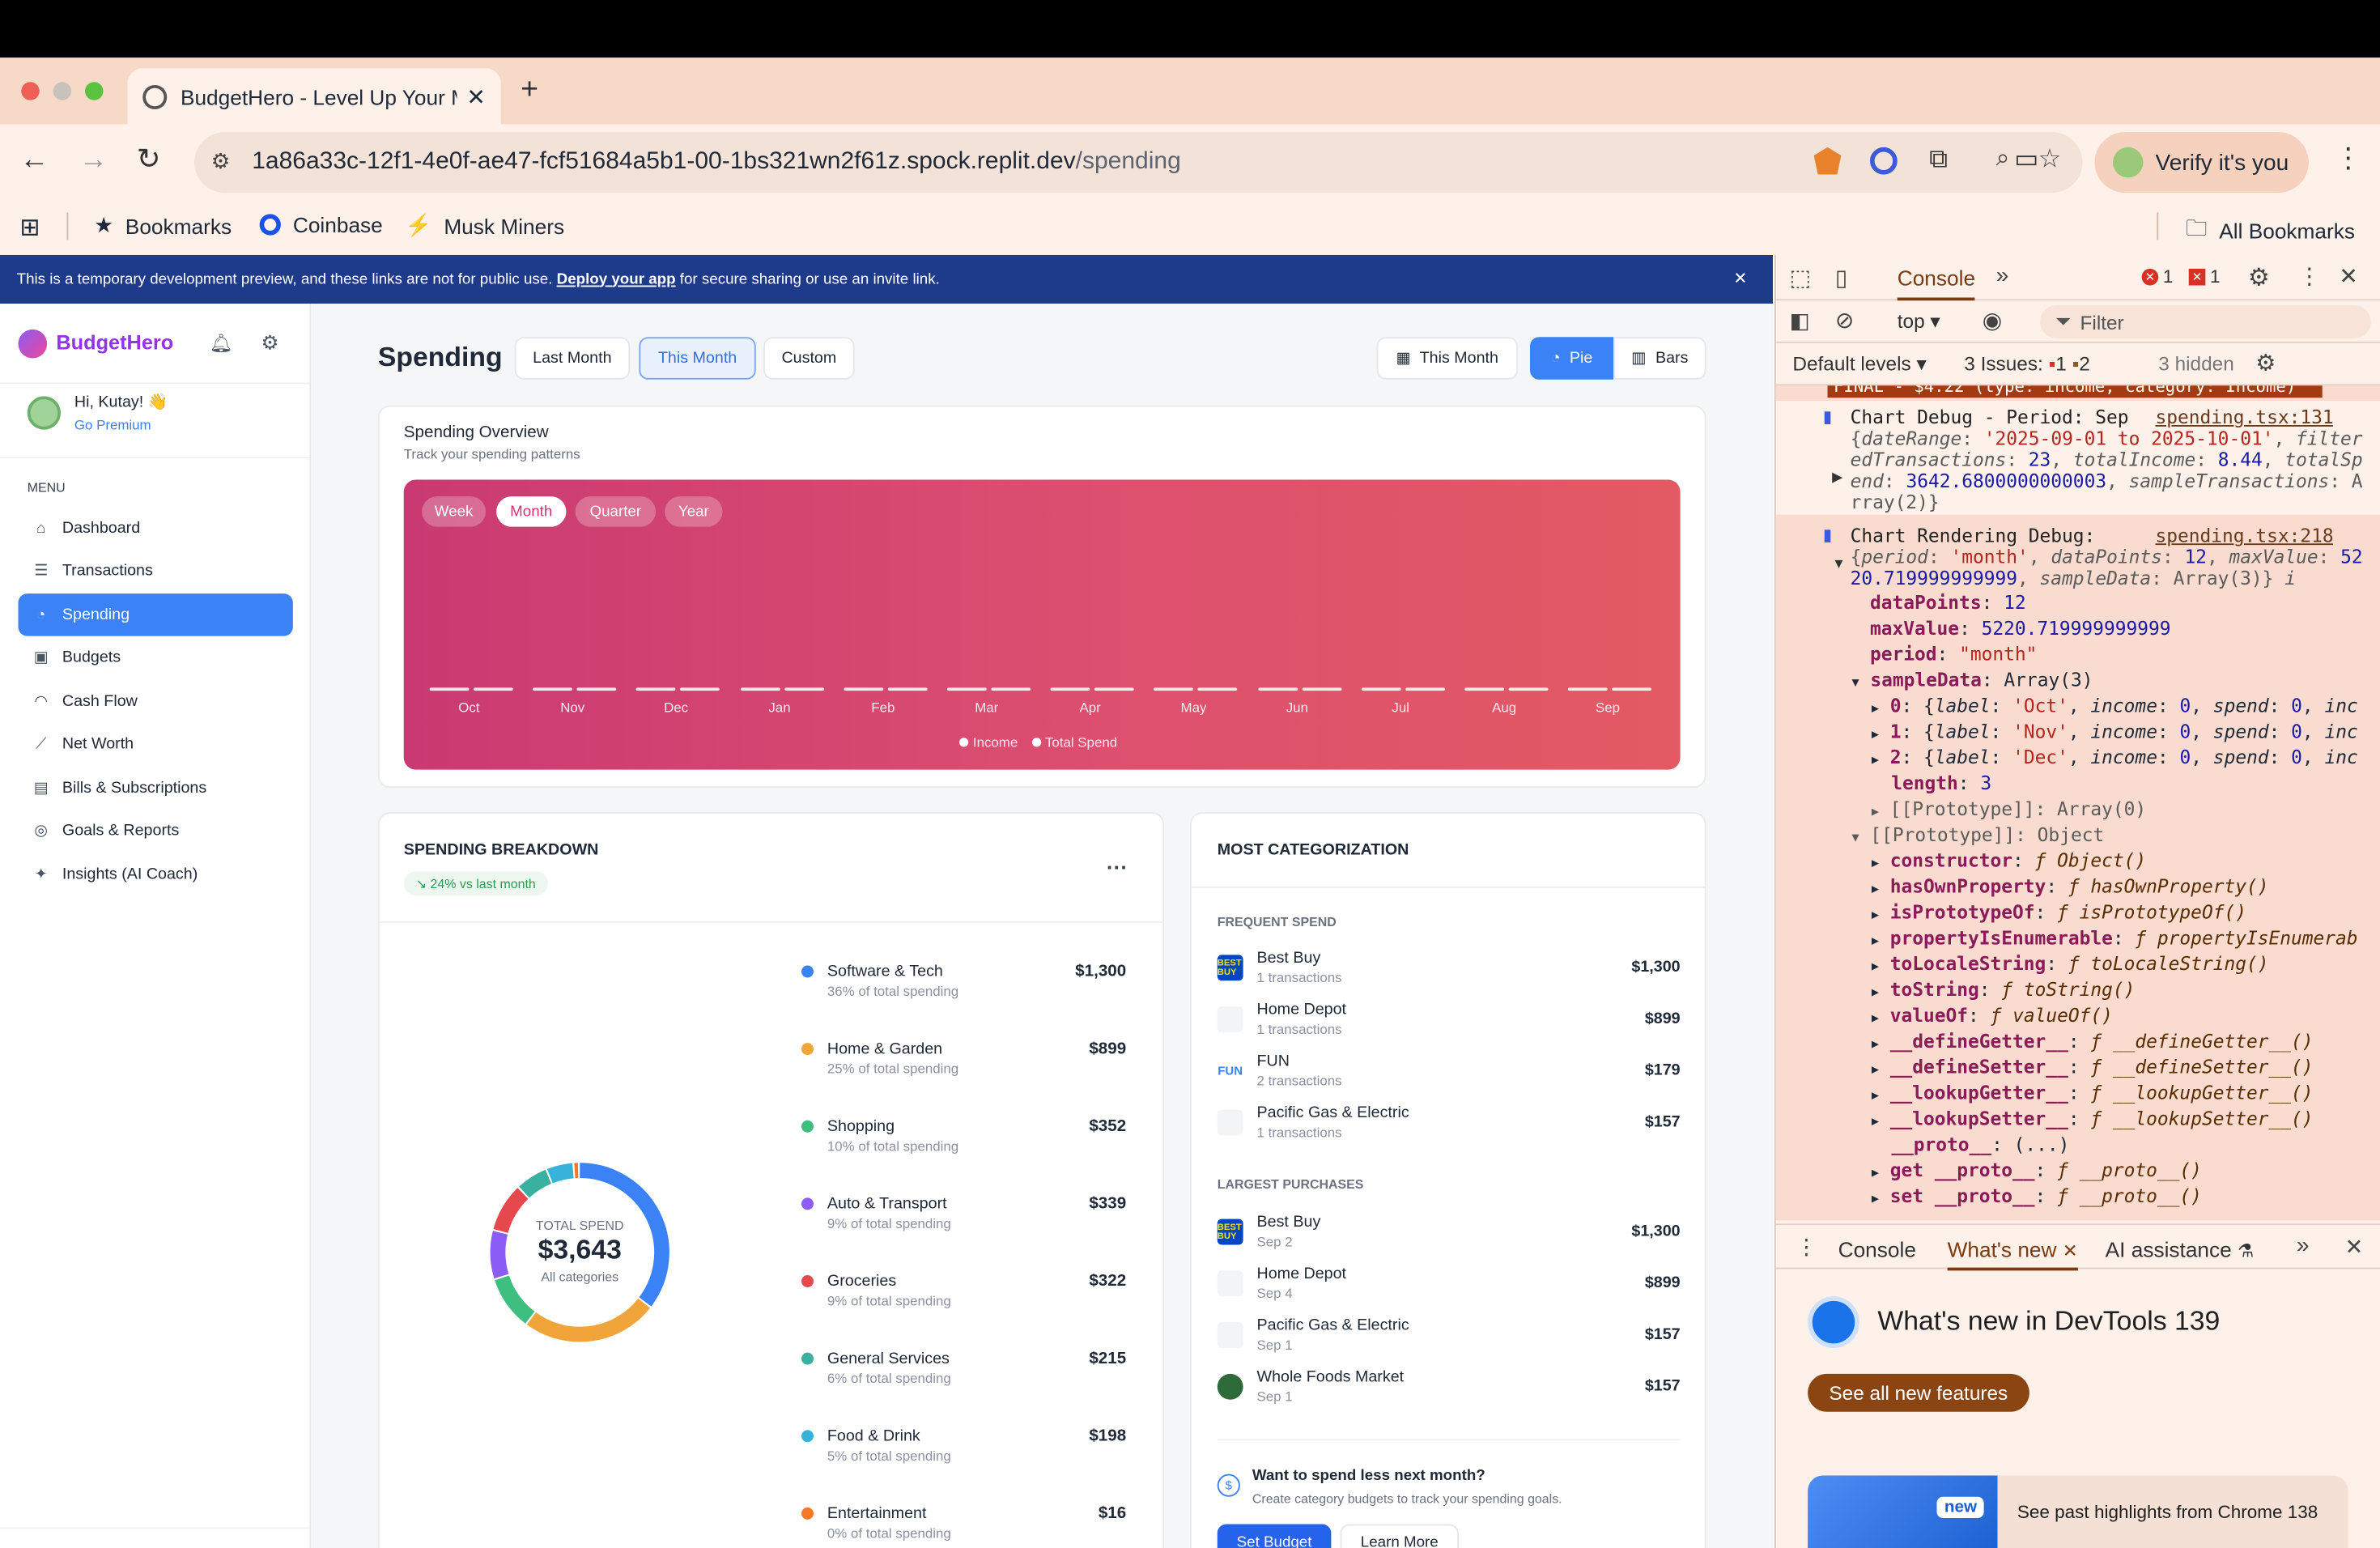 This screenshot has height=1548, width=2380. I want to click on bar-spend-jan, so click(804, 689).